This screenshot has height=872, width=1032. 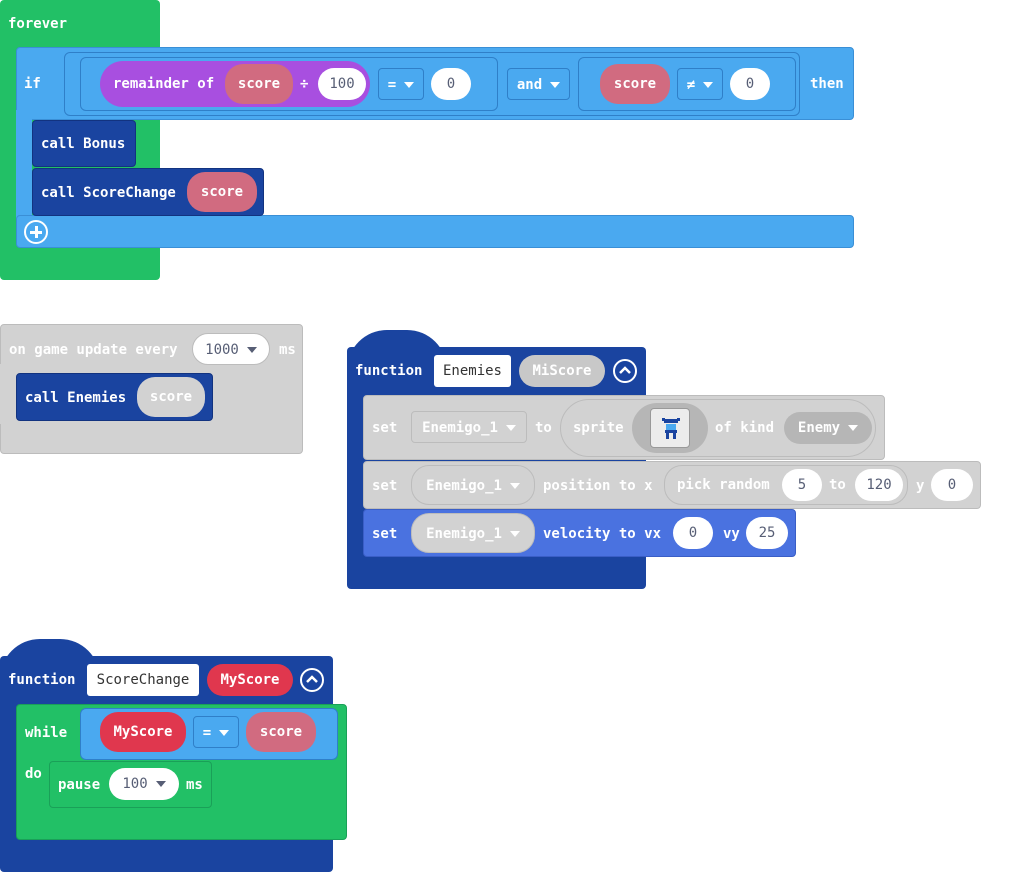 I want to click on set1-variable: Enemigo_1, so click(x=460, y=428).